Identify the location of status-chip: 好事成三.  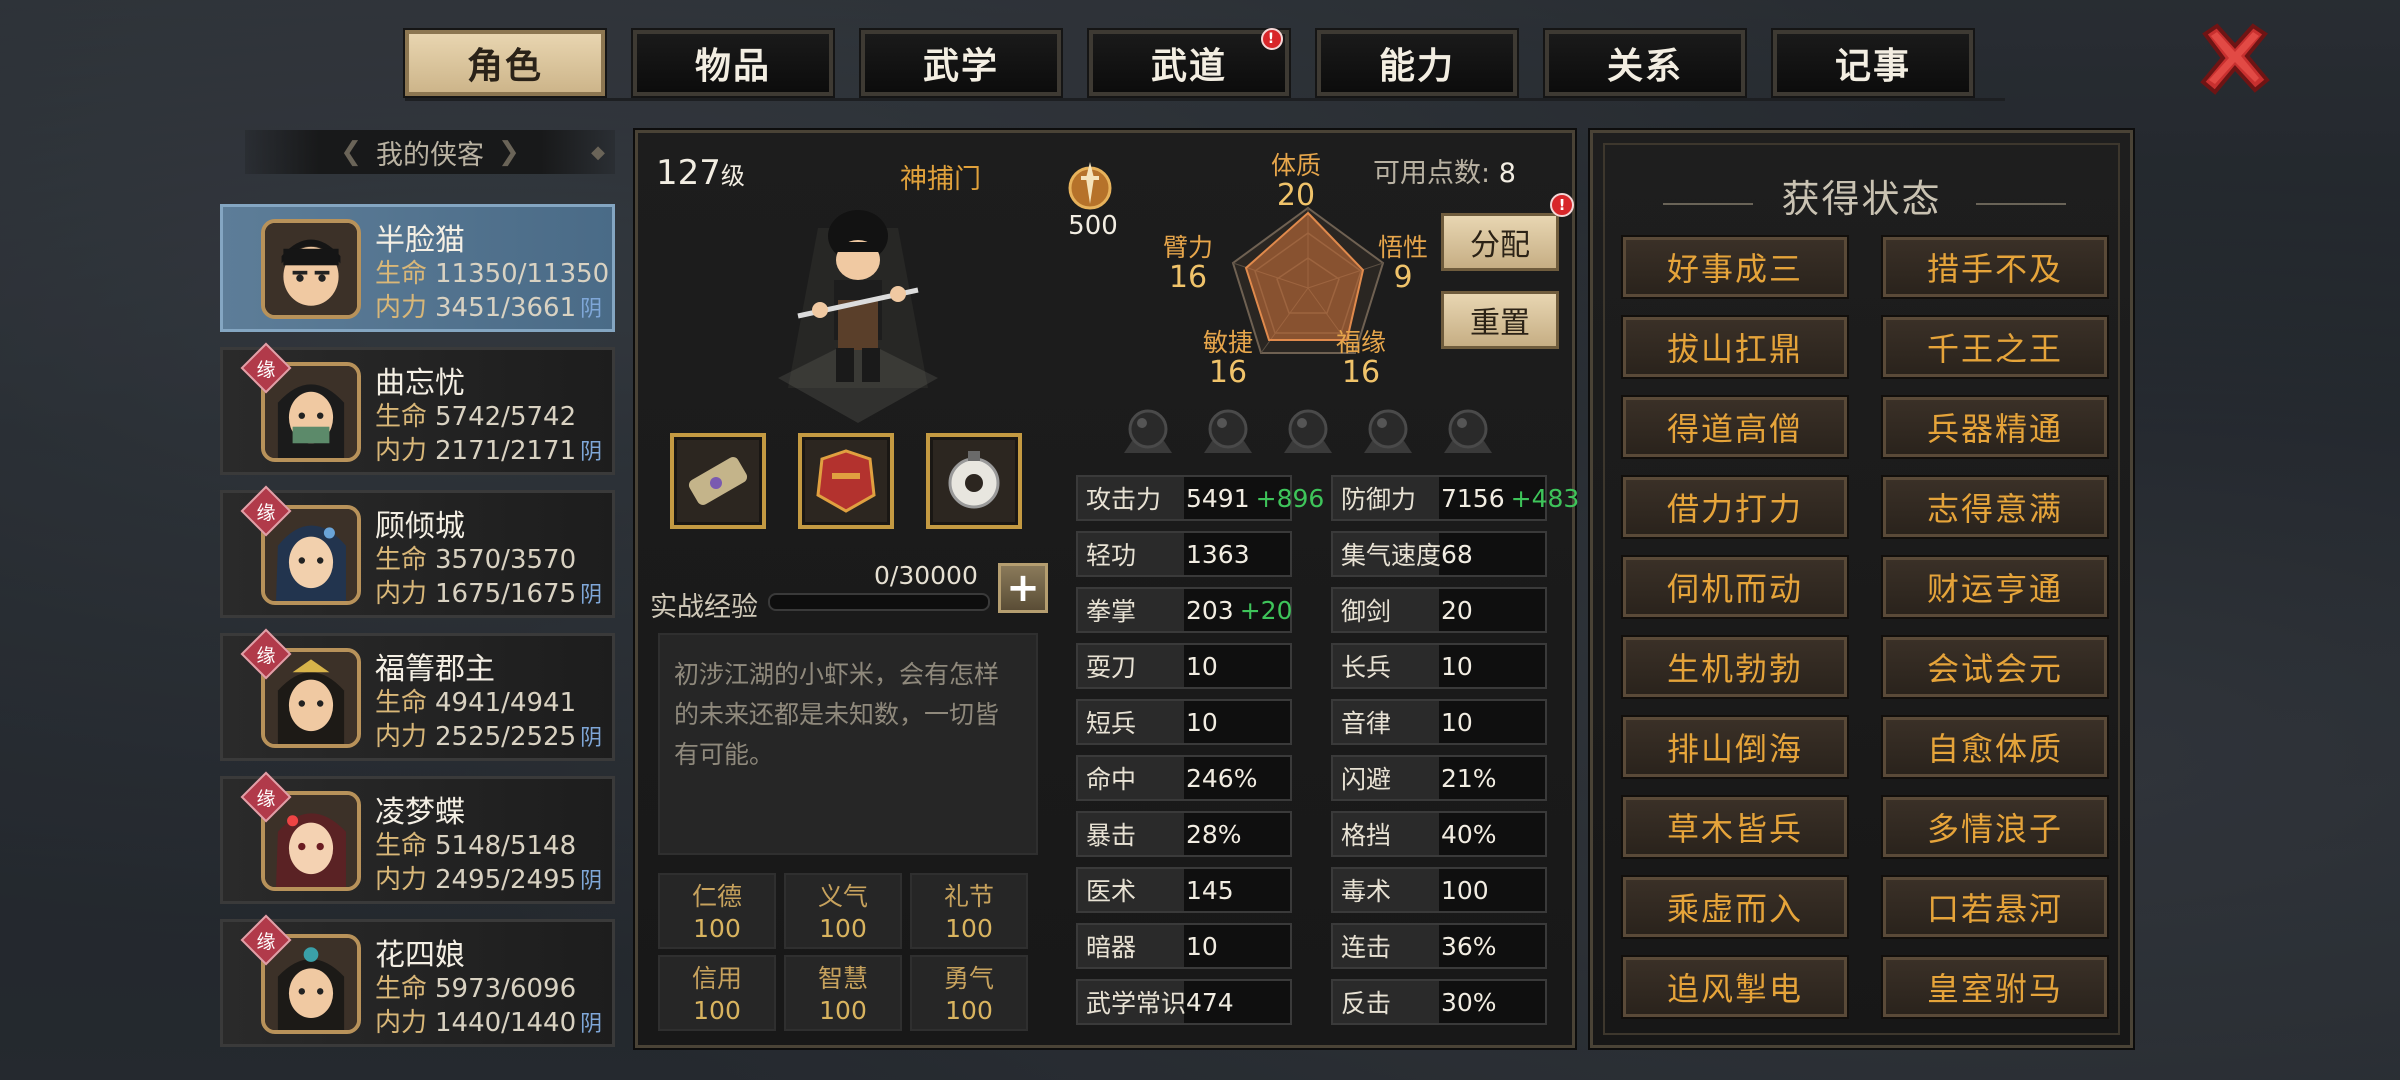
(1735, 267).